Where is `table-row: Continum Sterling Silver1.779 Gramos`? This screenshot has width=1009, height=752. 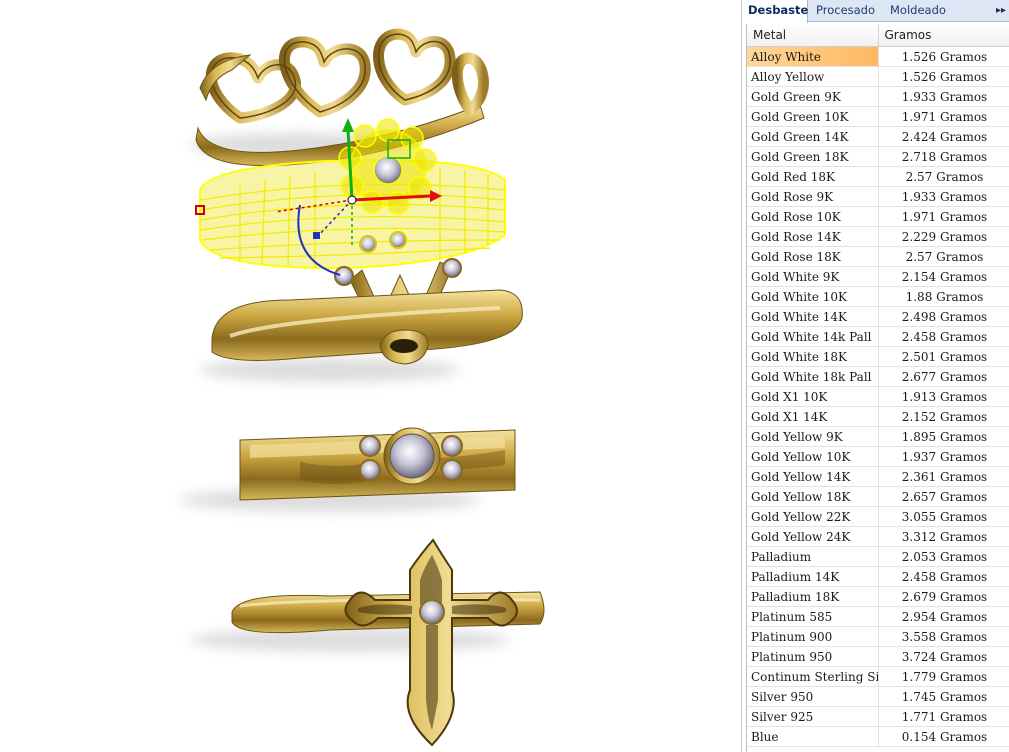 table-row: Continum Sterling Silver1.779 Gramos is located at coordinates (878, 676).